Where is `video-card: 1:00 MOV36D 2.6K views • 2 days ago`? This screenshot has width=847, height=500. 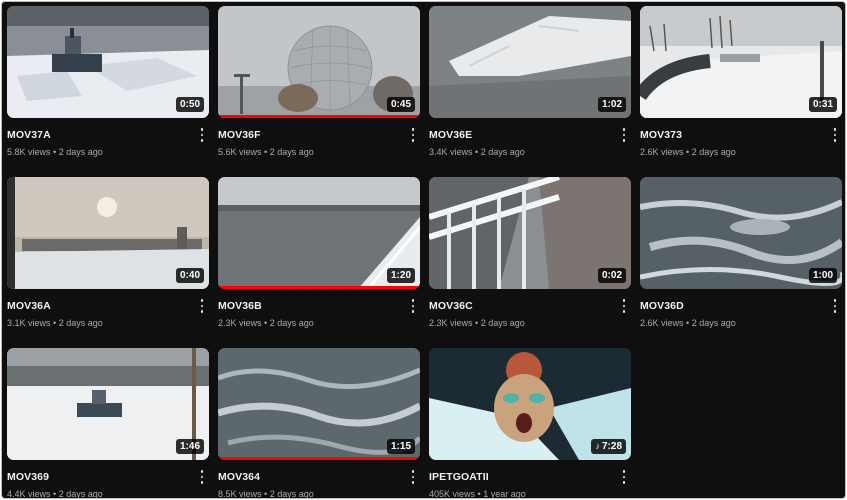 video-card: 1:00 MOV36D 2.6K views • 2 days ago is located at coordinates (741, 254).